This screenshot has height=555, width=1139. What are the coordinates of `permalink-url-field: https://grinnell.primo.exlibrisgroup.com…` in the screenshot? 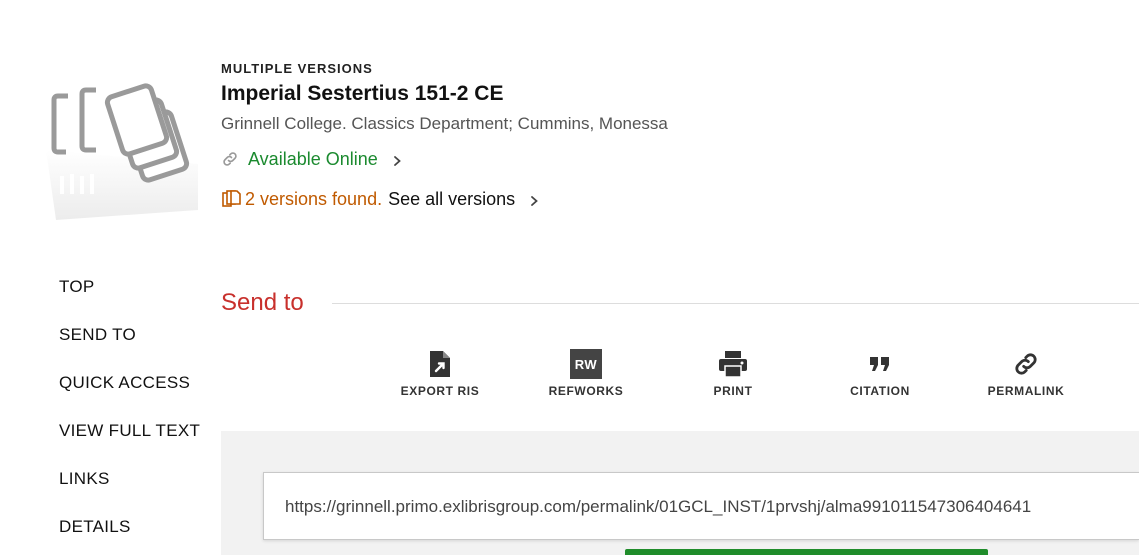 It's located at (701, 506).